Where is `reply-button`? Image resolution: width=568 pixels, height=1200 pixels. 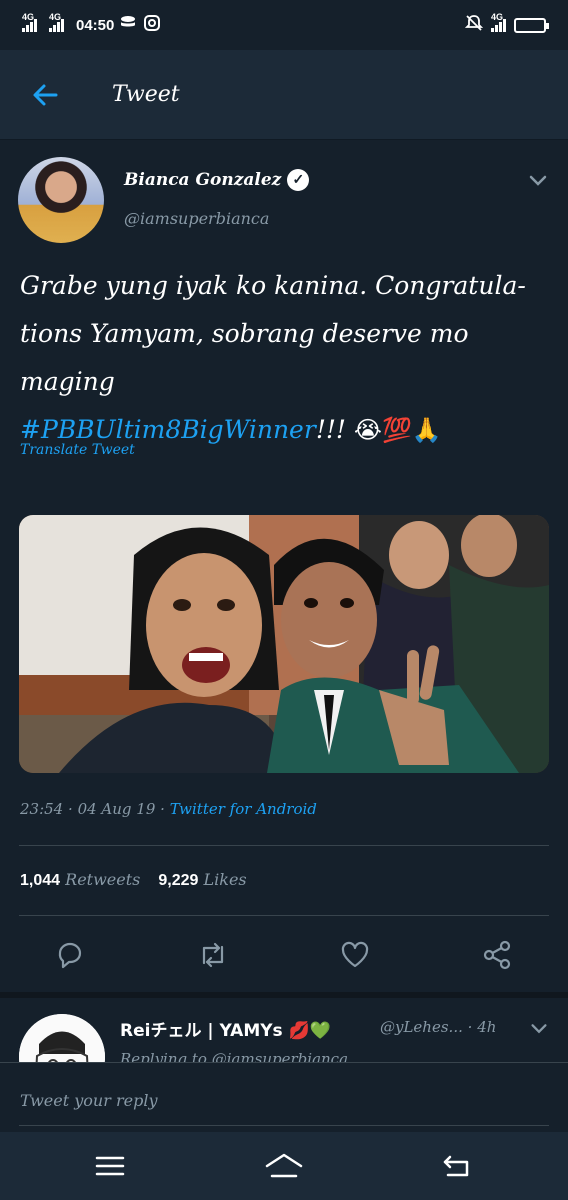 reply-button is located at coordinates (70, 955).